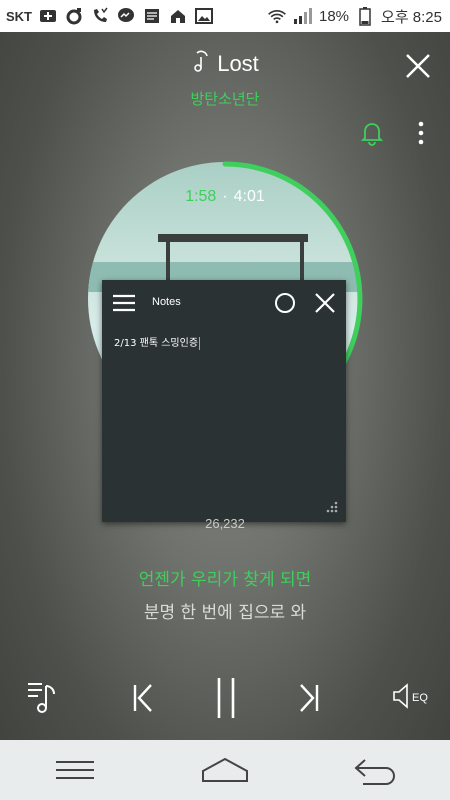  Describe the element at coordinates (238, 63) in the screenshot. I see `song-title-text: Lost` at that location.